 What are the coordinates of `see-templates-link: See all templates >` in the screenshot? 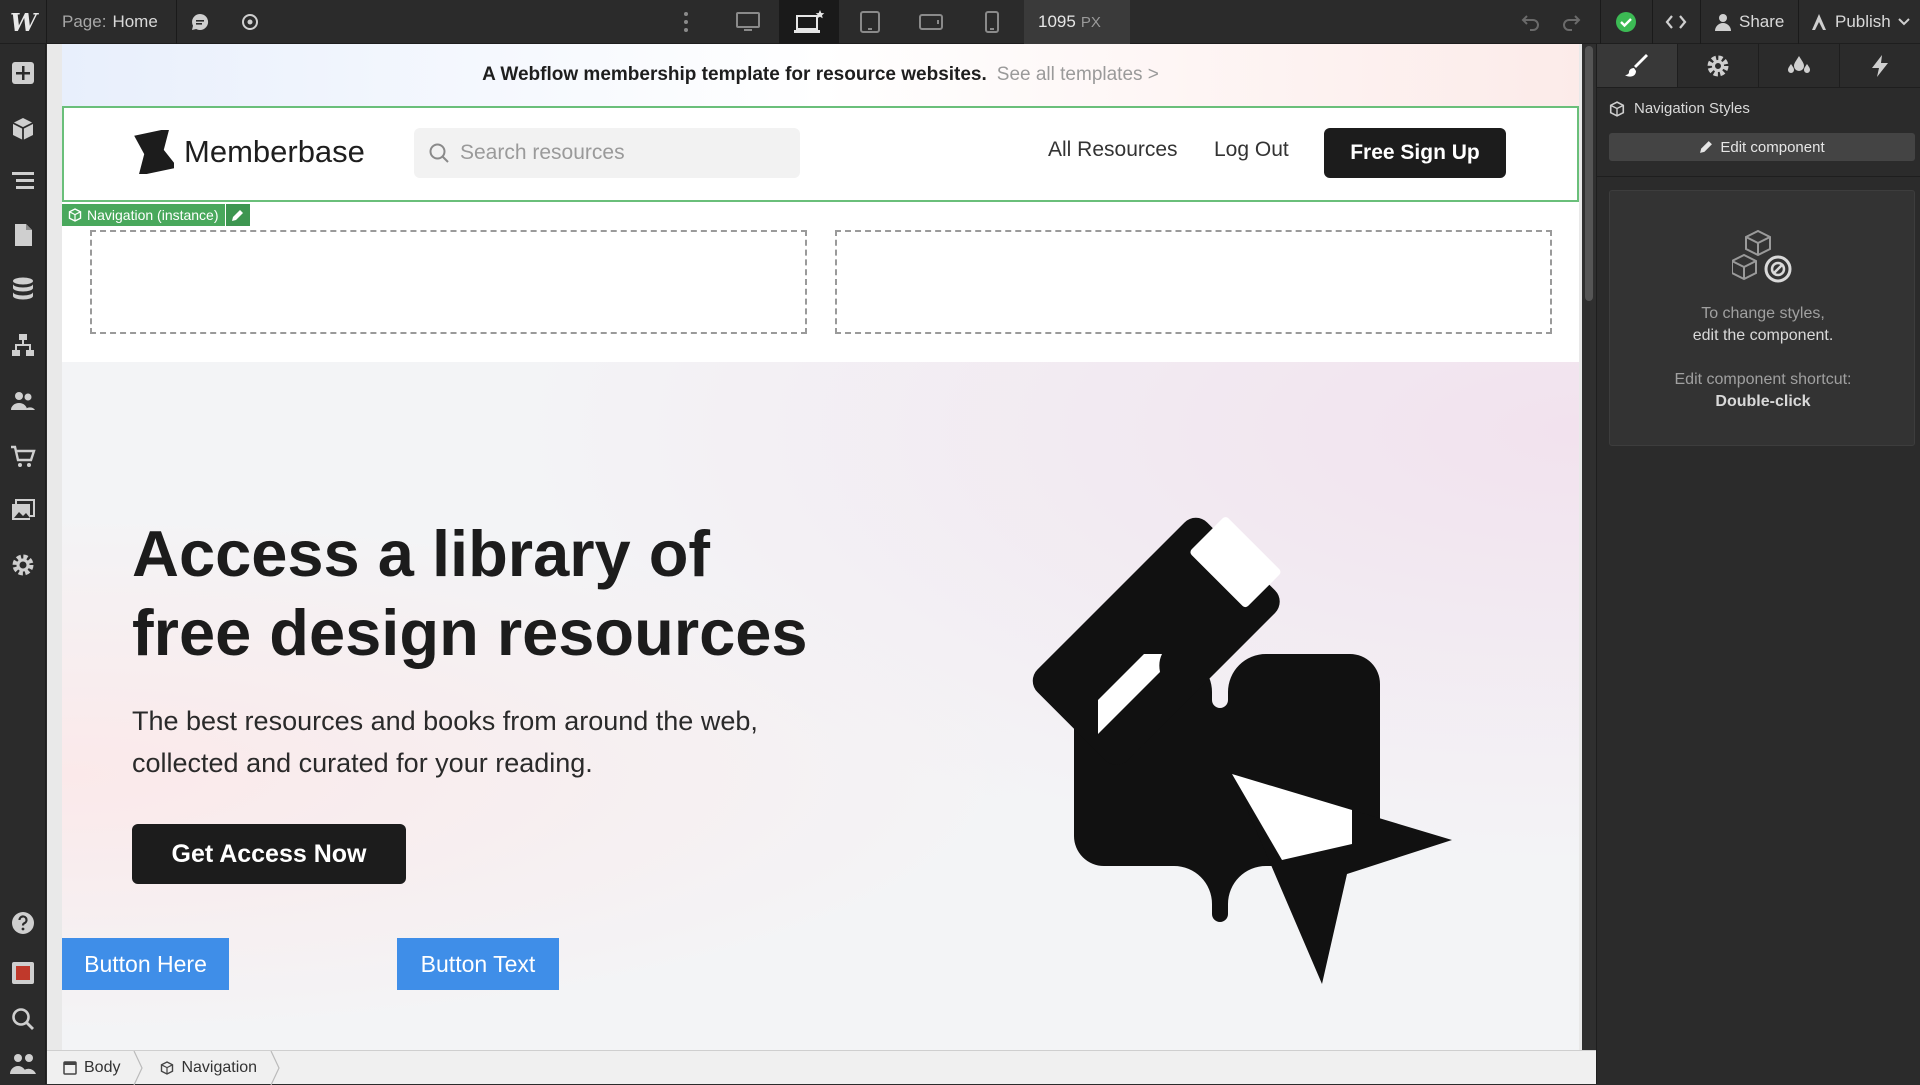 It's located at (1078, 75).